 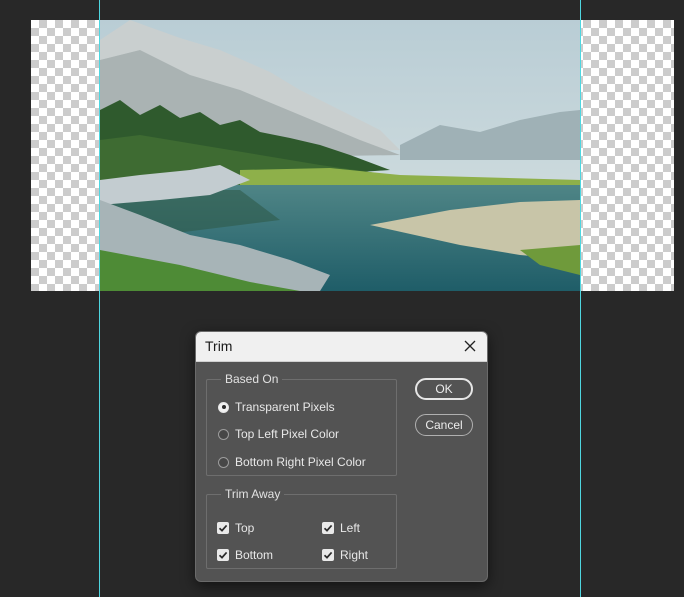 What do you see at coordinates (580, 298) in the screenshot?
I see `vertical-guide-right` at bounding box center [580, 298].